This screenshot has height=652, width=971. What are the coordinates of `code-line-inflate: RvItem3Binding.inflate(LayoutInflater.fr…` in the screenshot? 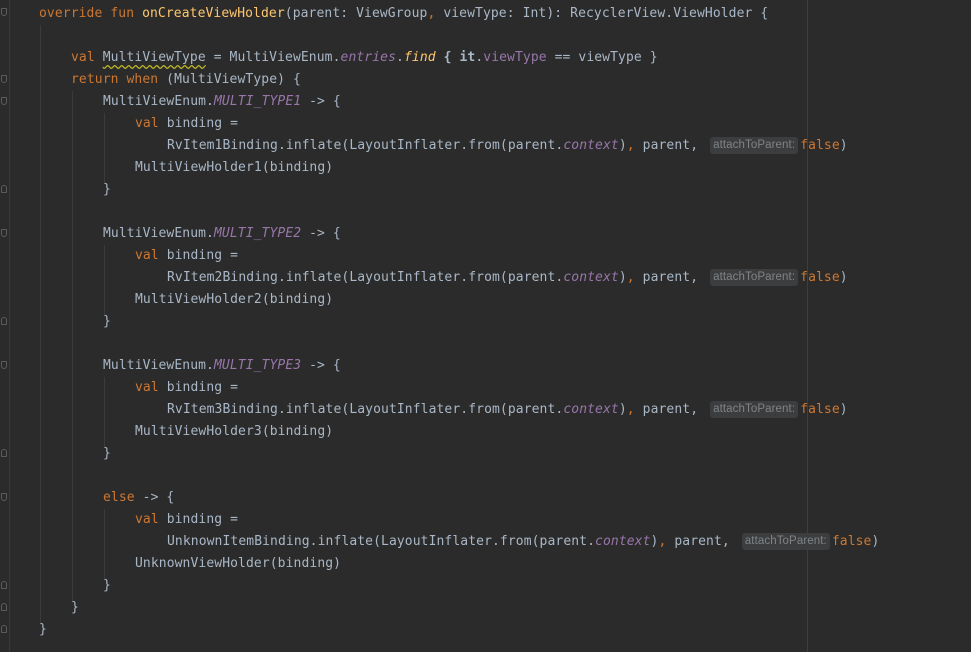 It's located at (507, 410).